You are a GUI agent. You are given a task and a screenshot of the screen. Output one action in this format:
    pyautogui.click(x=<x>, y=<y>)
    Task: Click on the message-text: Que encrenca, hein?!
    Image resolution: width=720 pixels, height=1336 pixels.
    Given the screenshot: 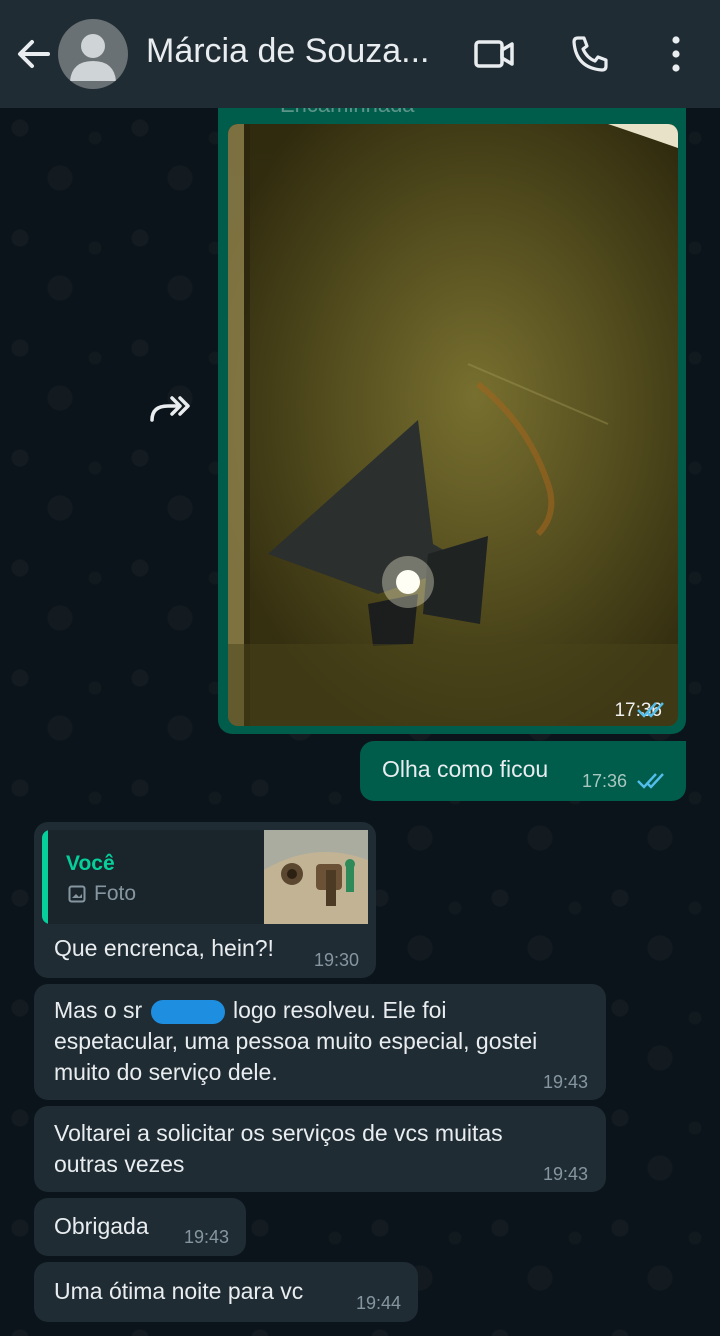 What is the action you would take?
    pyautogui.click(x=164, y=948)
    